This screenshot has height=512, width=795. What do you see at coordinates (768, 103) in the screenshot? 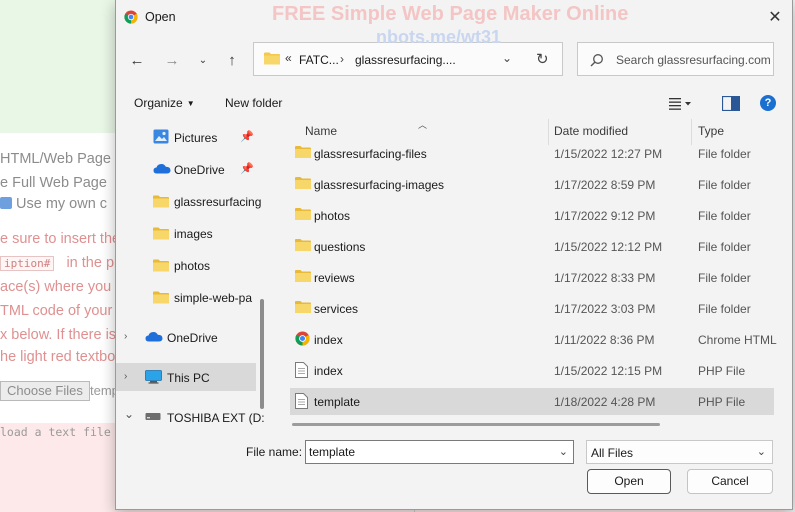
I see `help-icon: ?` at bounding box center [768, 103].